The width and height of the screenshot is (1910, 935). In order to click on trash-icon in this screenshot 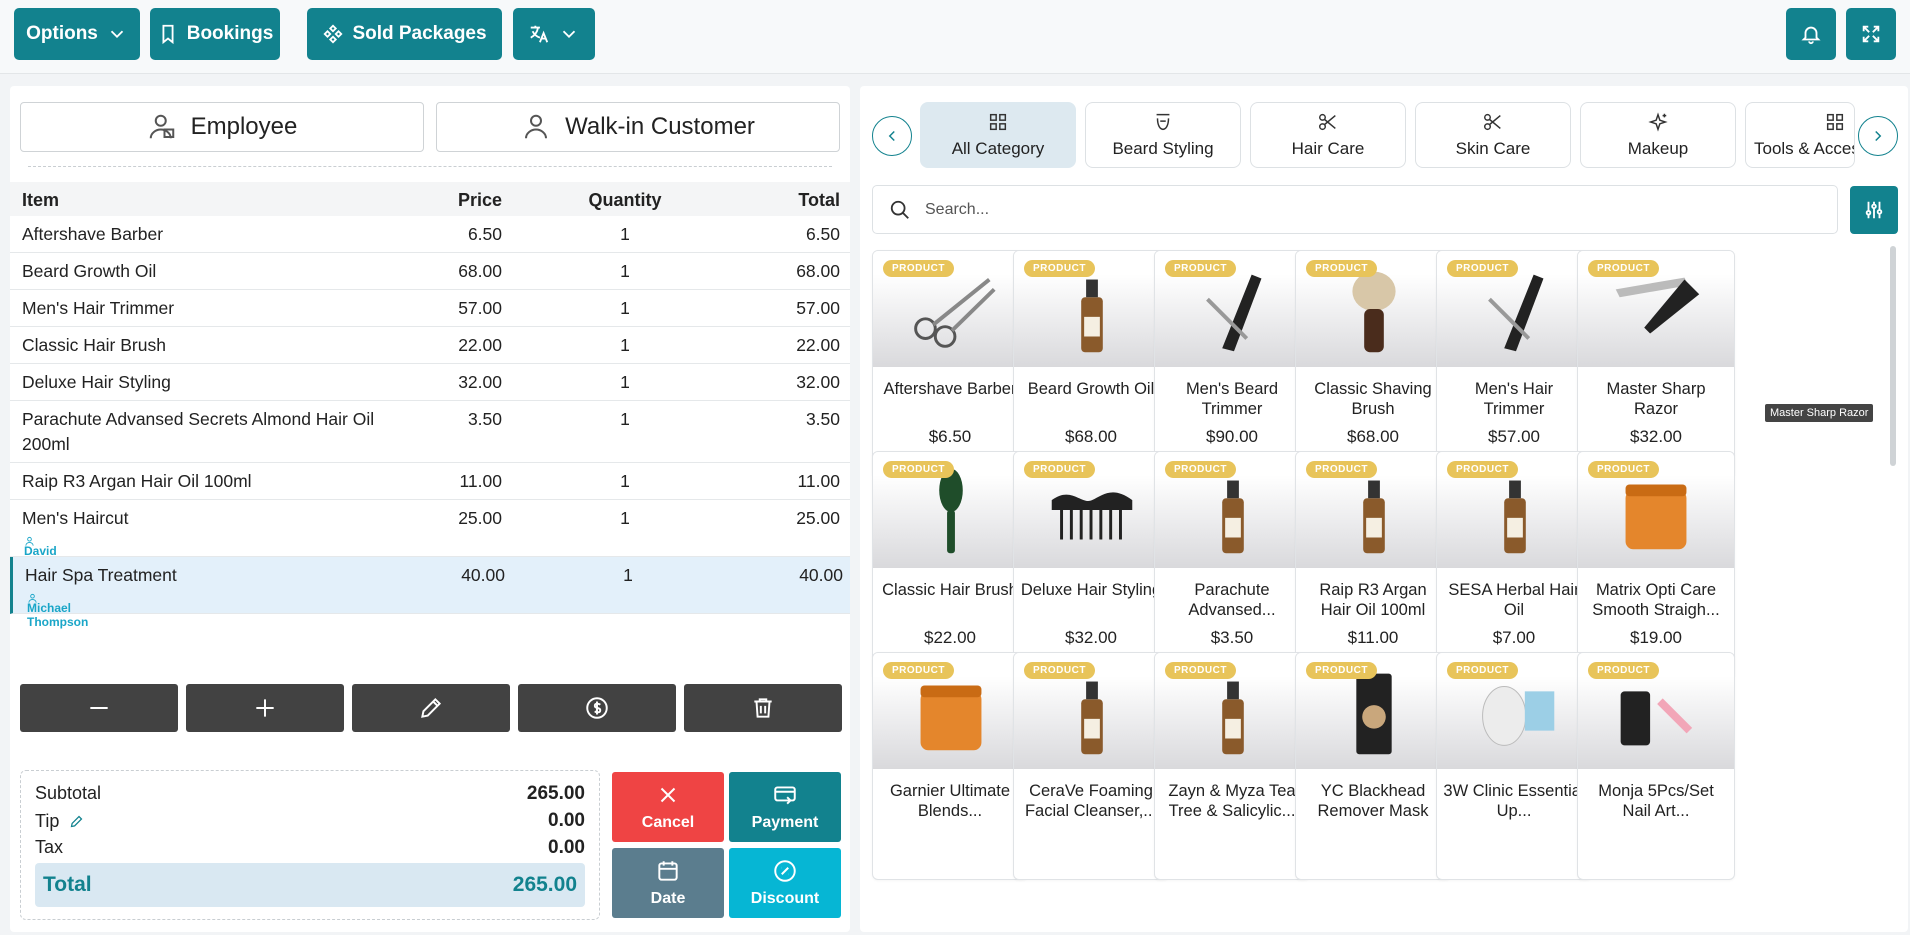, I will do `click(763, 708)`.